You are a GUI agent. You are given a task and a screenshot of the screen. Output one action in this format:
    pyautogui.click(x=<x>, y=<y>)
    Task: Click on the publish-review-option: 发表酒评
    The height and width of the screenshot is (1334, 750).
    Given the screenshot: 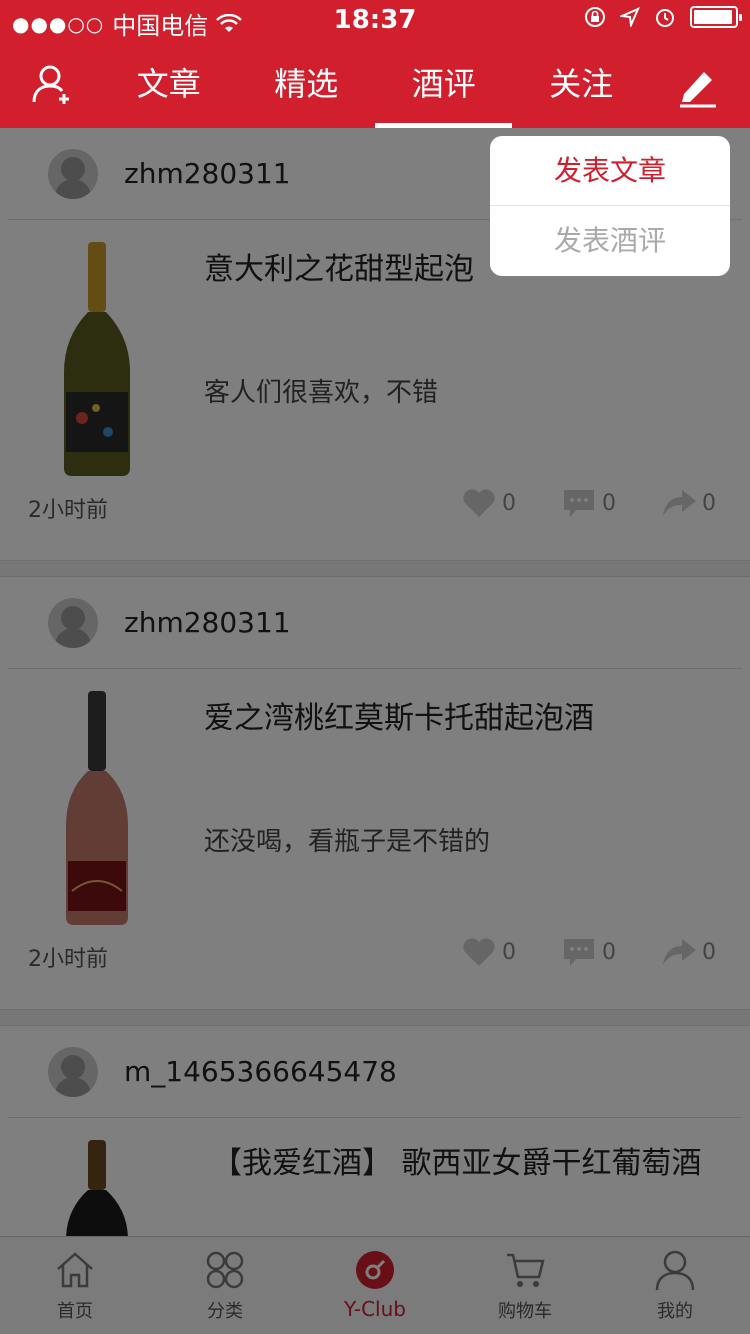 What is the action you would take?
    pyautogui.click(x=610, y=241)
    